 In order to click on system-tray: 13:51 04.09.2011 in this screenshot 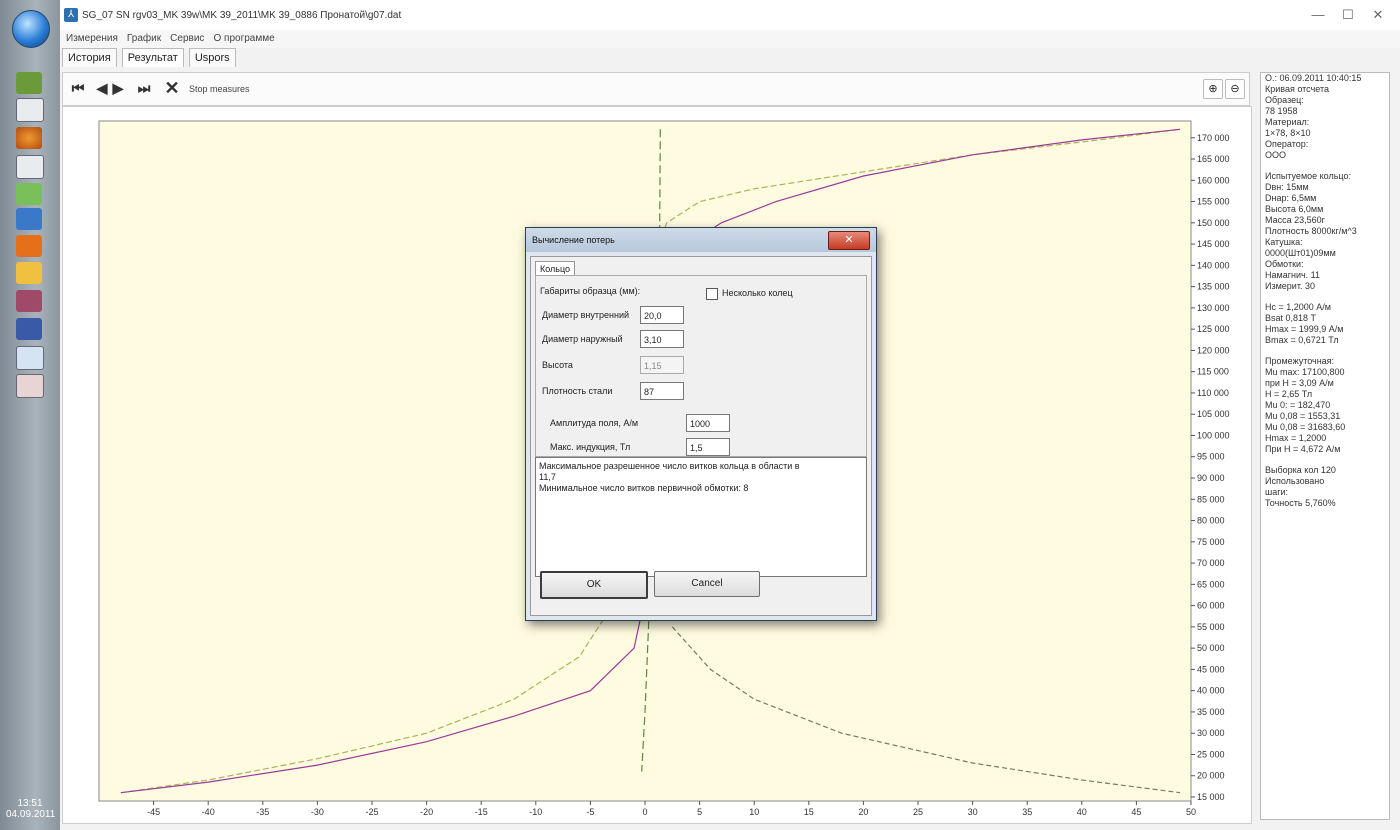, I will do `click(30, 807)`.